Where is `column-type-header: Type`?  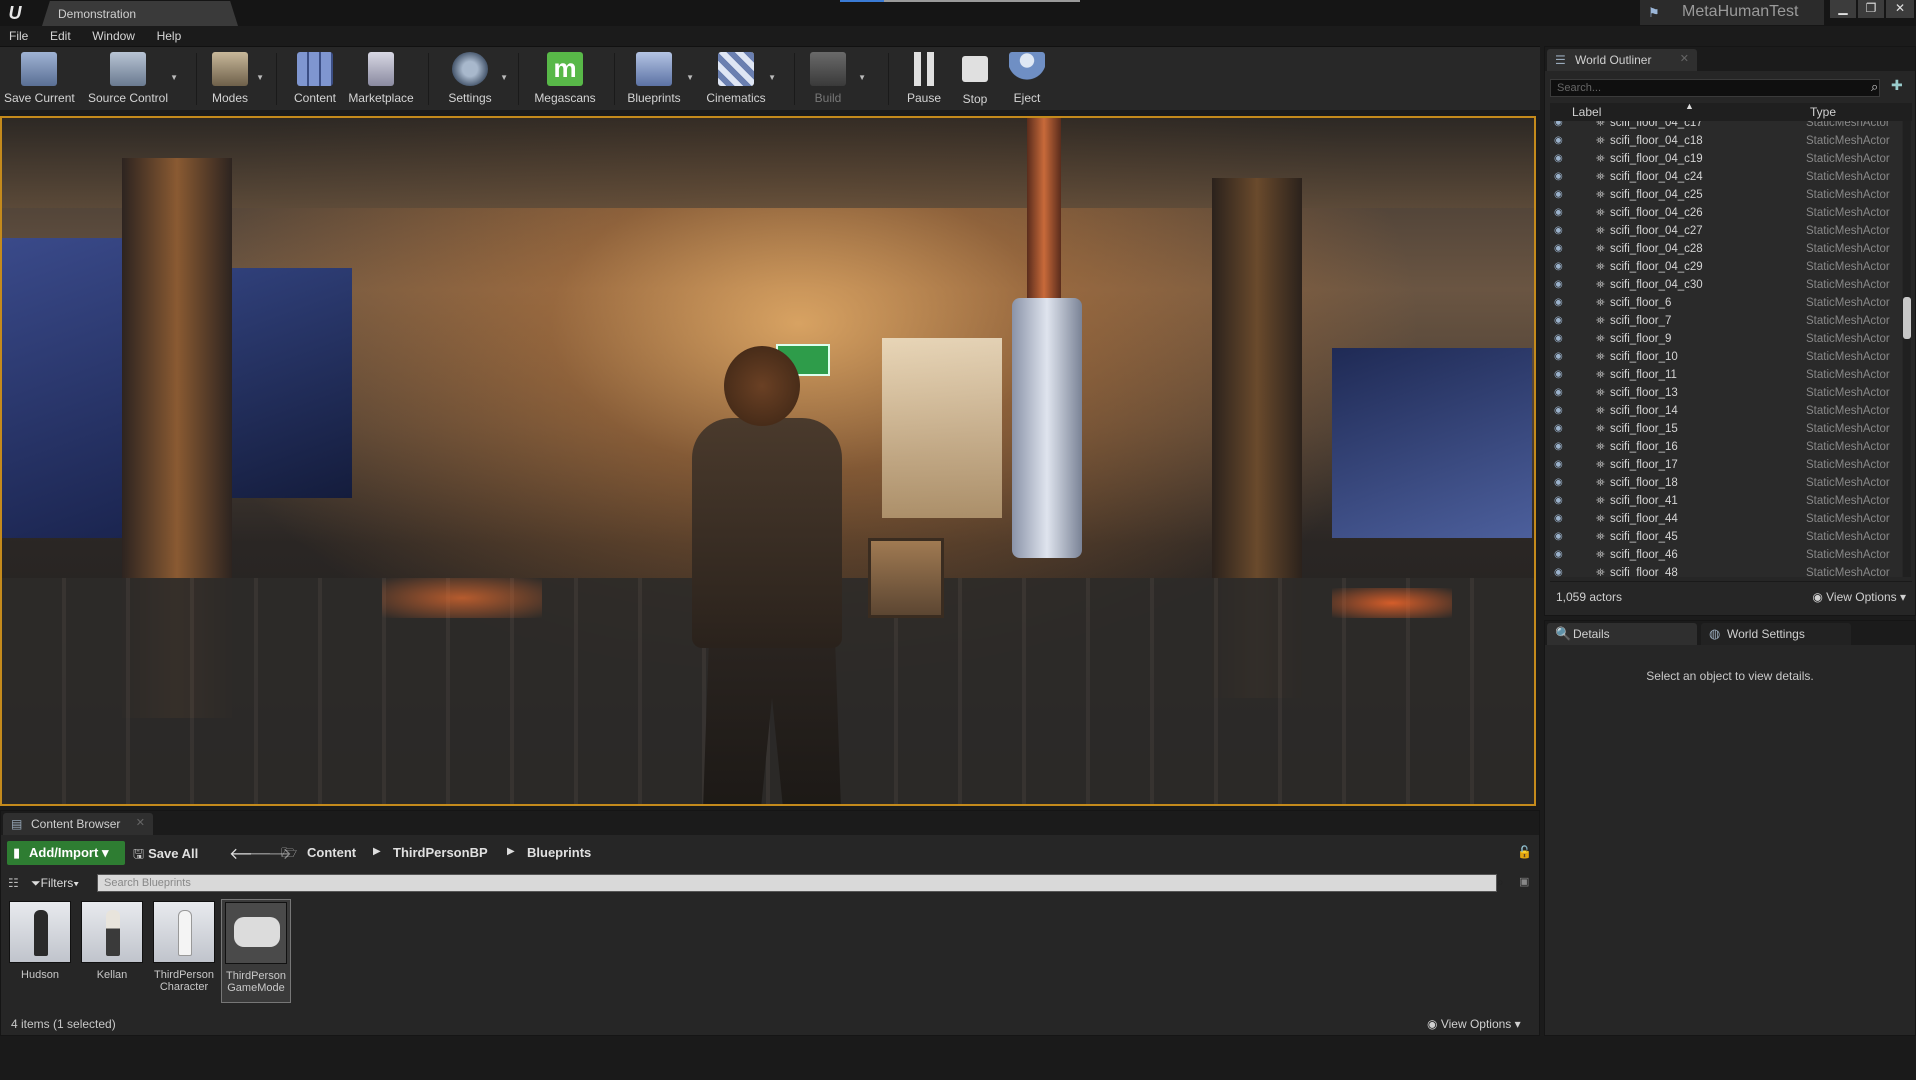
column-type-header: Type is located at coordinates (1823, 112).